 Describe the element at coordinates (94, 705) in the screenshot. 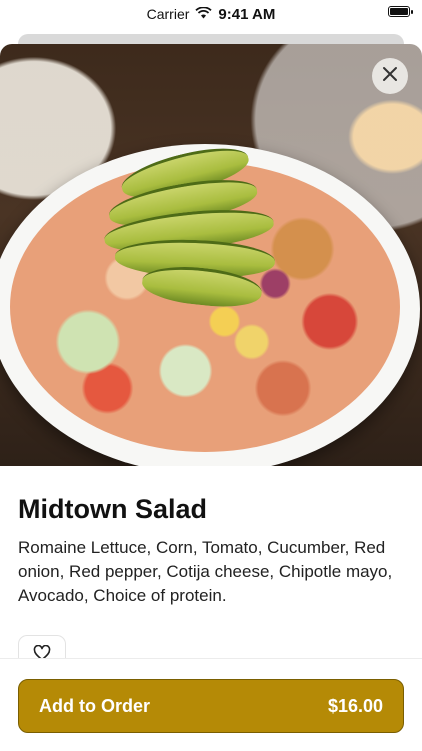

I see `add-to-order-label: Add to Order` at that location.